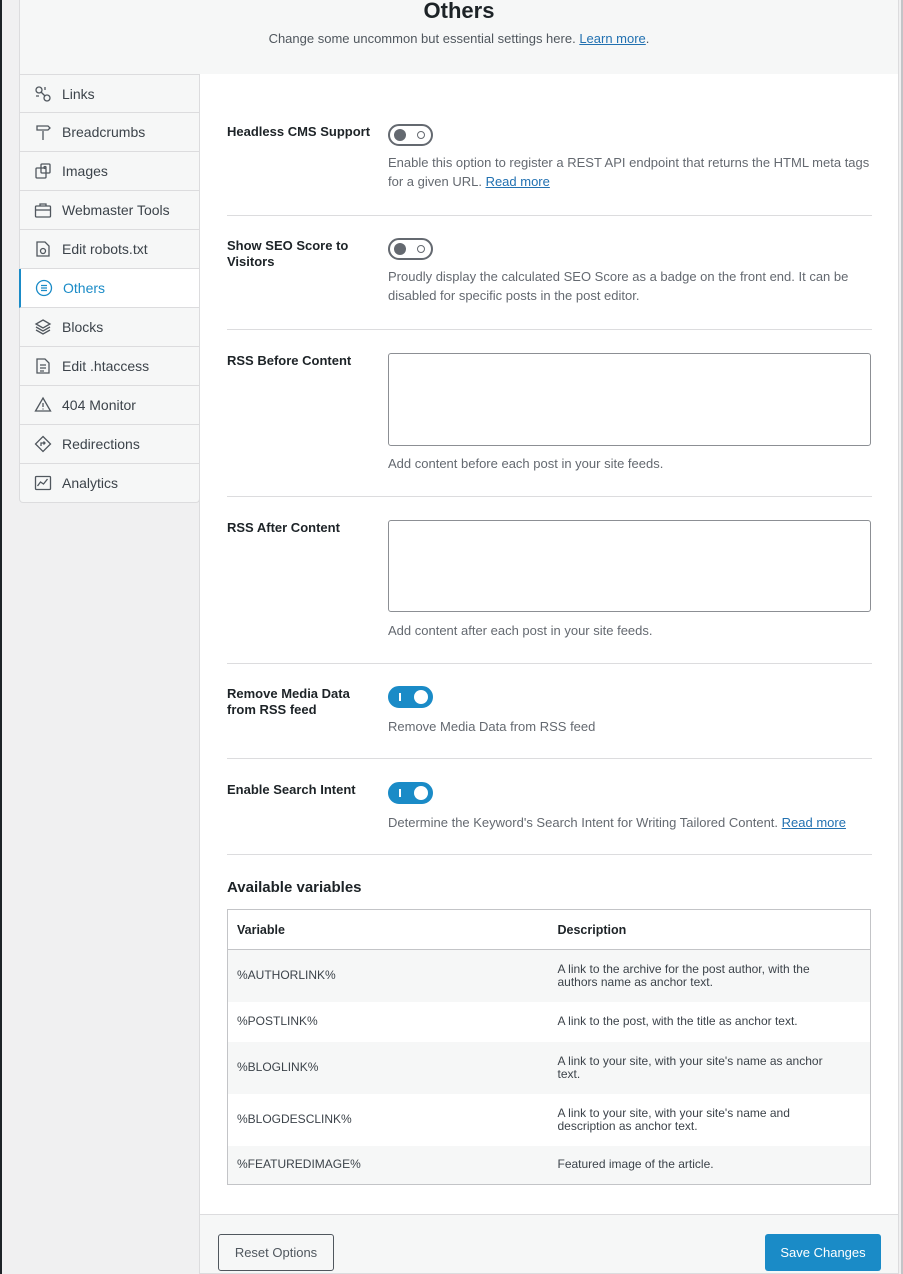  Describe the element at coordinates (709, 929) in the screenshot. I see `column-header-description: Description` at that location.